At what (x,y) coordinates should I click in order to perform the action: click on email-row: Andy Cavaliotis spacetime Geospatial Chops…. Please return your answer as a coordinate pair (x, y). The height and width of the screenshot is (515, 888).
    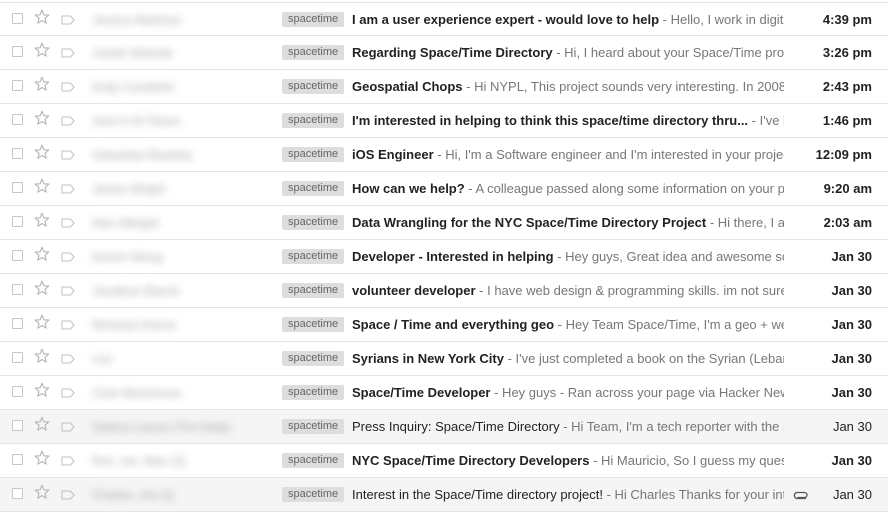
    Looking at the image, I should click on (444, 87).